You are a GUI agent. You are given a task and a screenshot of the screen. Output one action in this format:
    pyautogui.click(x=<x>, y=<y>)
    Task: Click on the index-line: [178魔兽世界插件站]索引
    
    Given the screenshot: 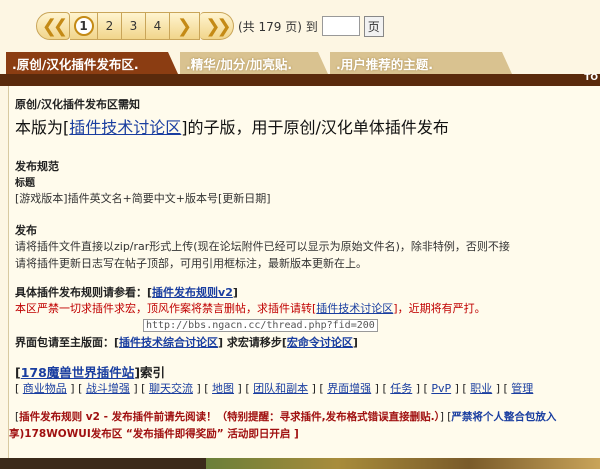 What is the action you would take?
    pyautogui.click(x=90, y=372)
    